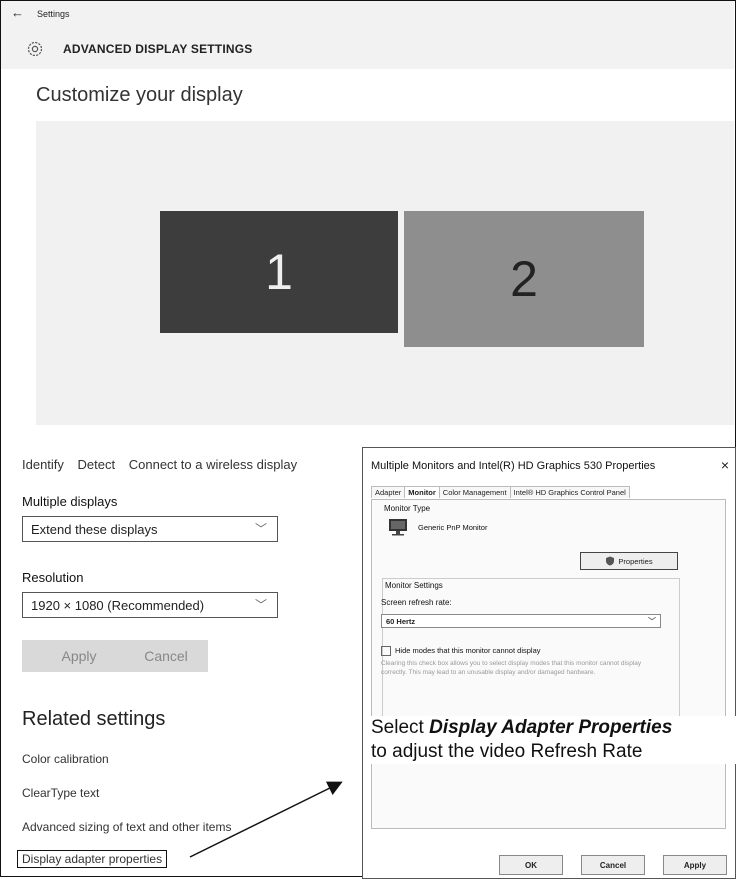  What do you see at coordinates (94, 719) in the screenshot?
I see `related-settings-heading: Related settings` at bounding box center [94, 719].